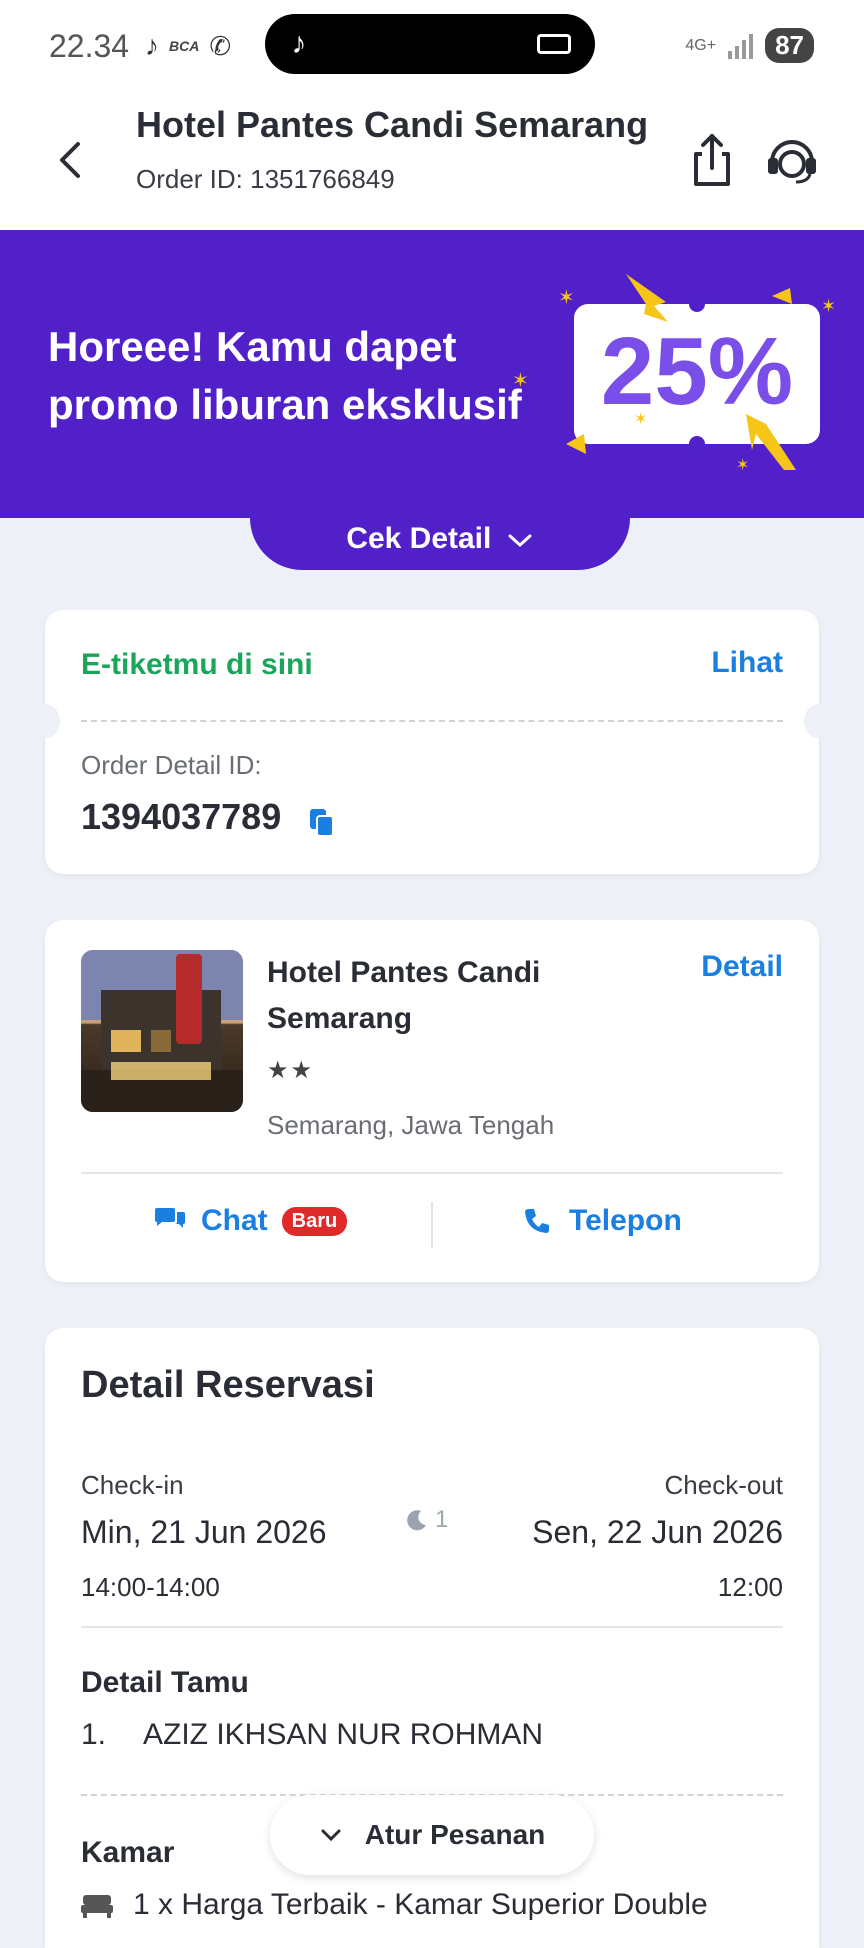  I want to click on order-detail-id: 1394037789, so click(181, 816).